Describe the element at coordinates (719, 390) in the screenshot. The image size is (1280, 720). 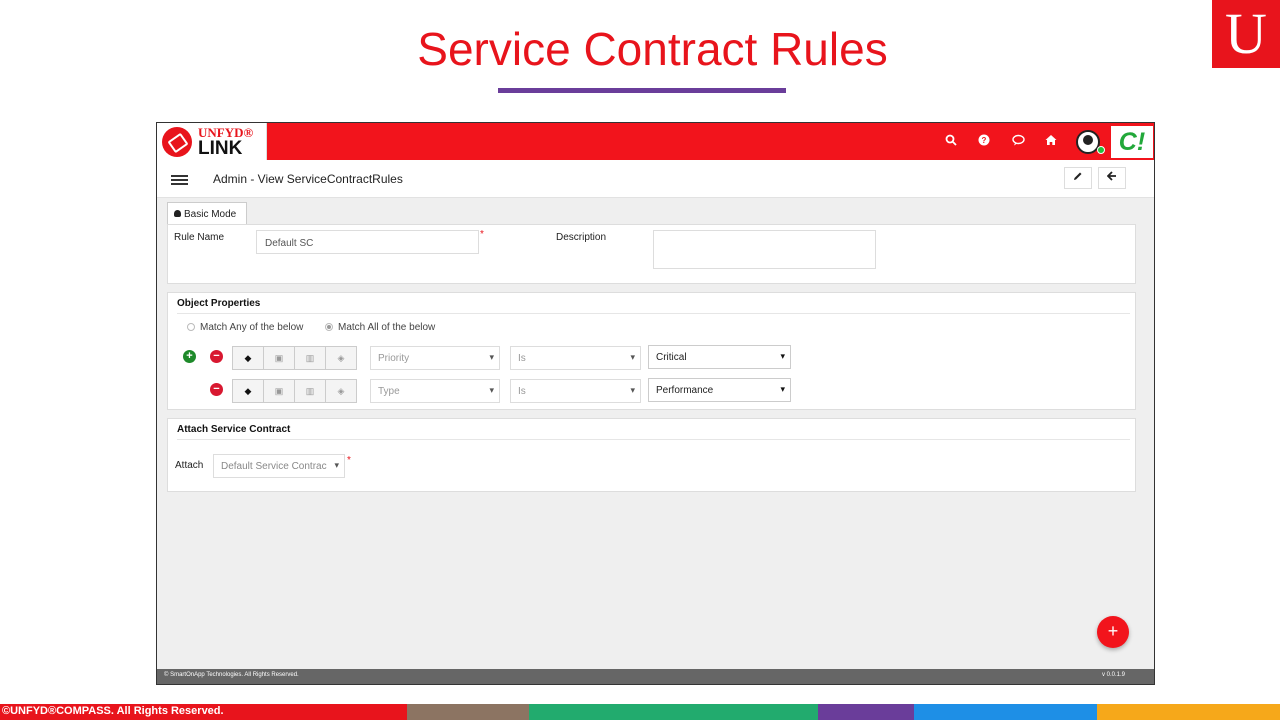
I see `value-select: Performance` at that location.